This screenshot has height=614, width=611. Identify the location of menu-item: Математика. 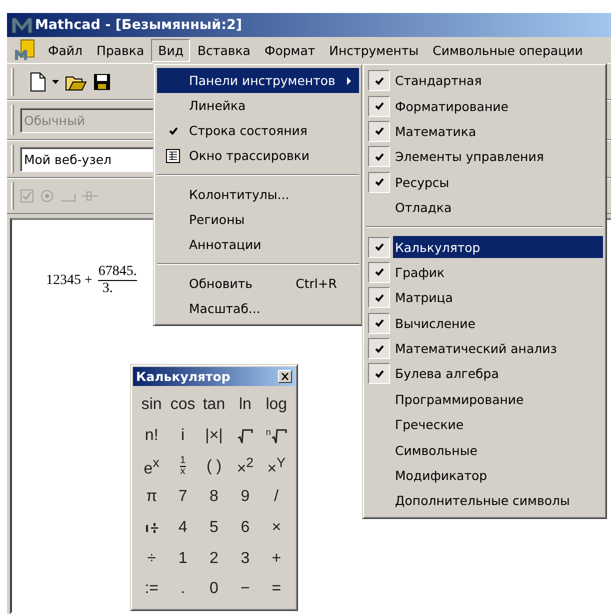
(484, 131).